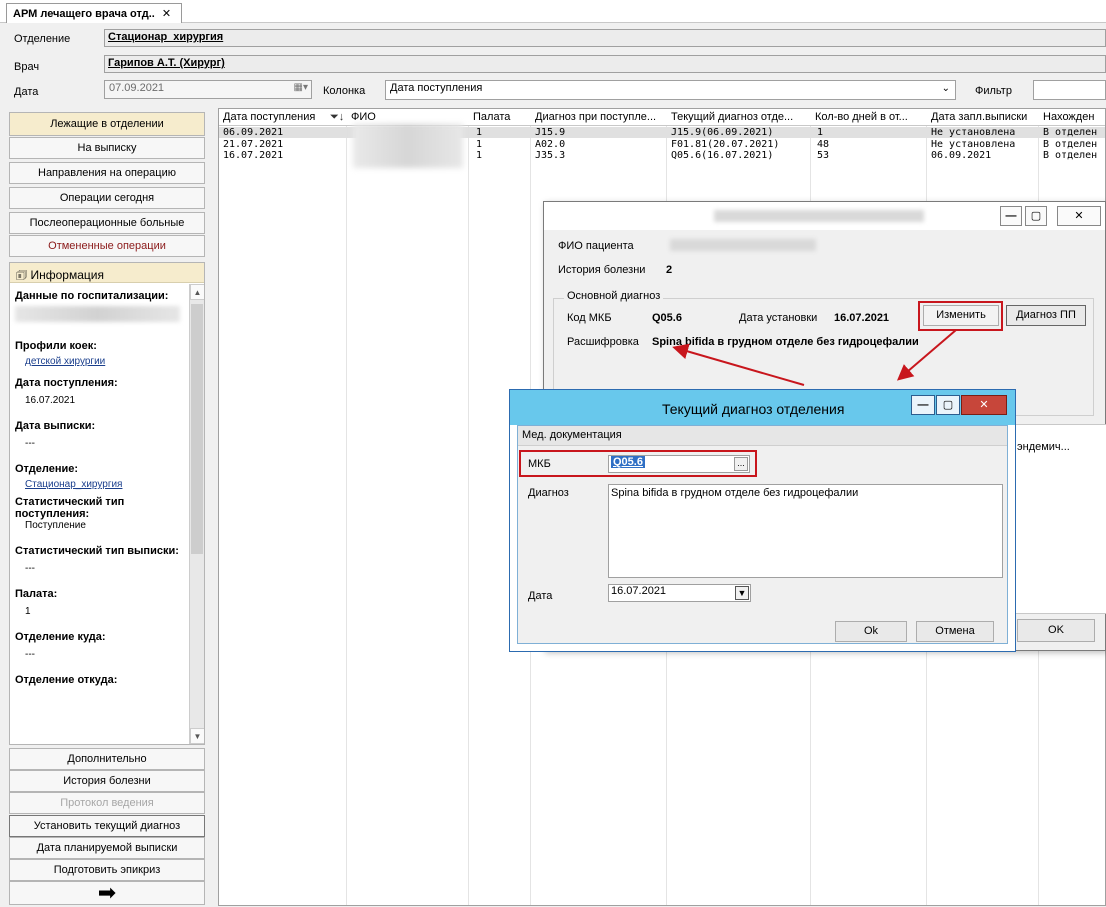 Image resolution: width=1106 pixels, height=907 pixels. What do you see at coordinates (550, 132) in the screenshot?
I see `cell: J15.9` at bounding box center [550, 132].